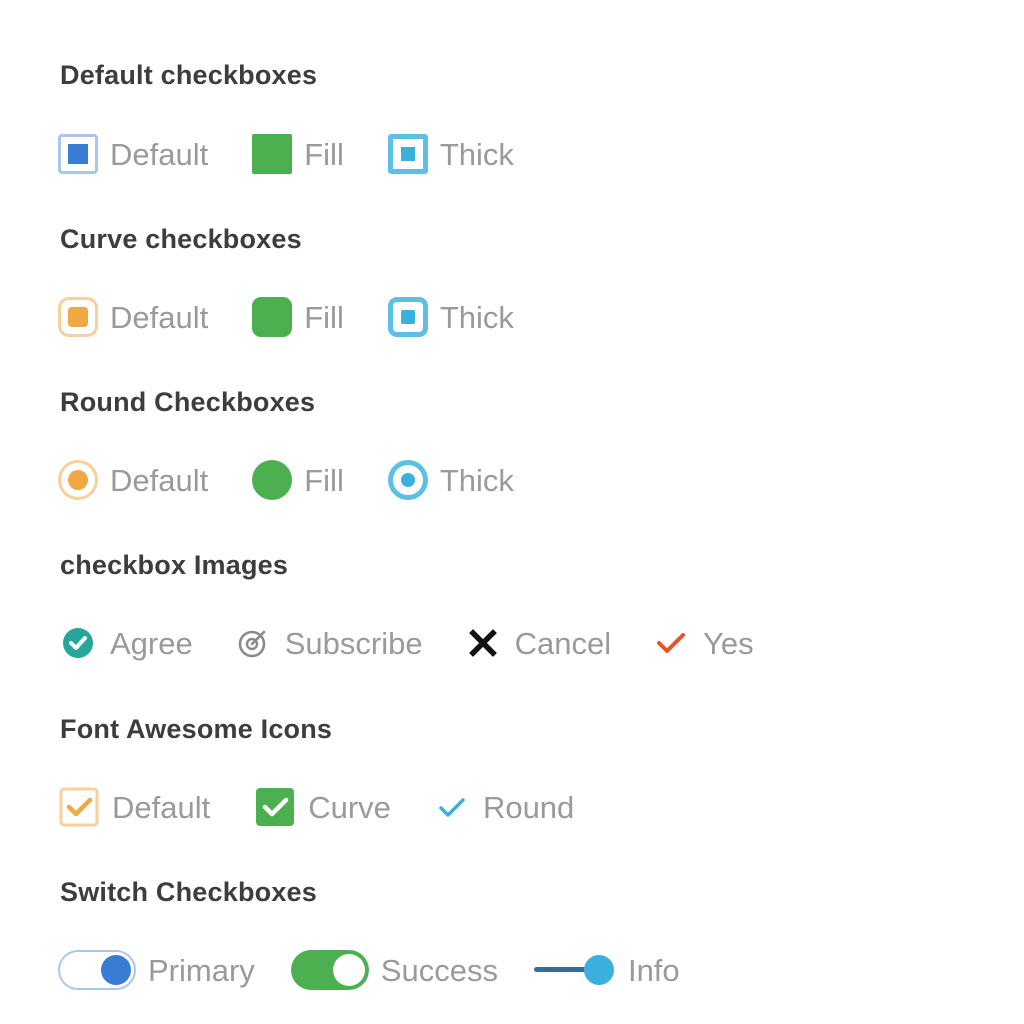  I want to click on section-title-default-checkboxes: Default checkboxes, so click(189, 75).